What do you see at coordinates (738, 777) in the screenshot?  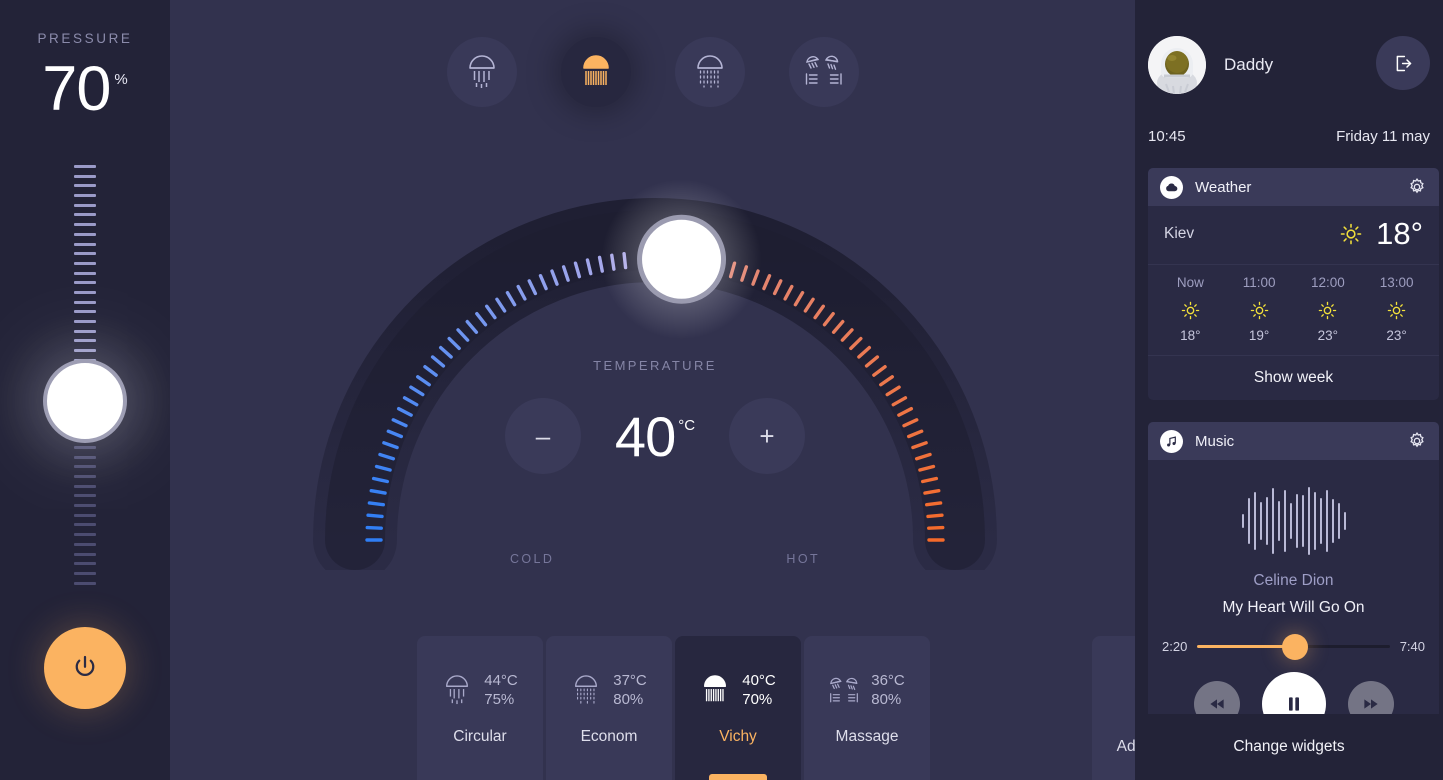 I see `preset-active-indicator` at bounding box center [738, 777].